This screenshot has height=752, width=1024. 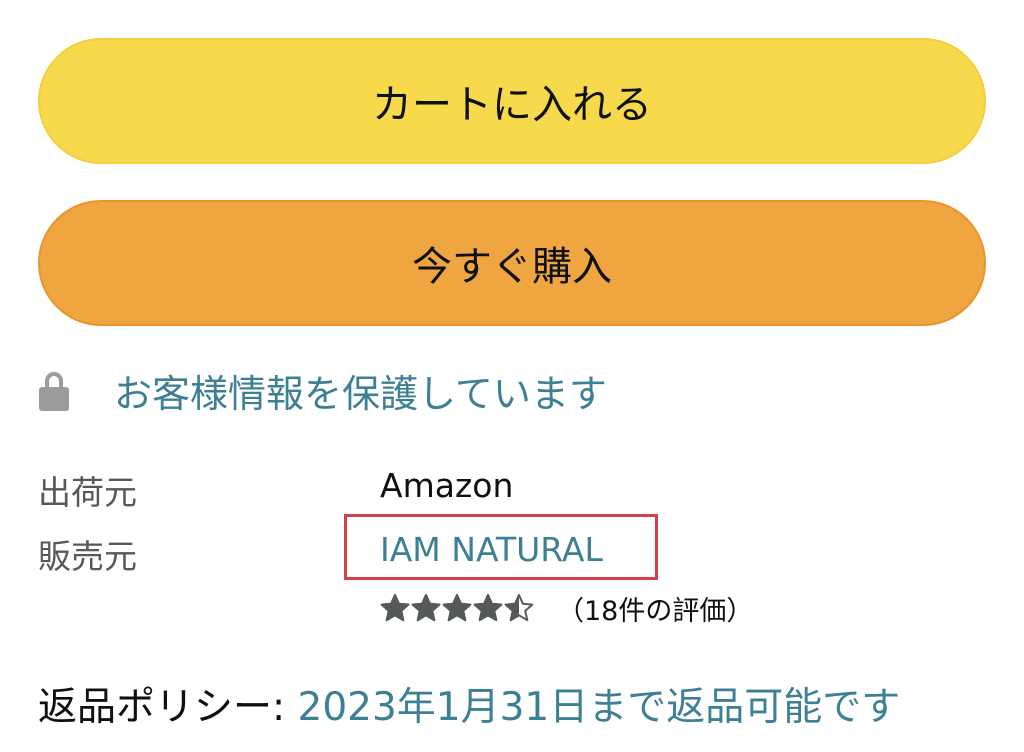 What do you see at coordinates (447, 485) in the screenshot?
I see `ships-from-value: Amazon` at bounding box center [447, 485].